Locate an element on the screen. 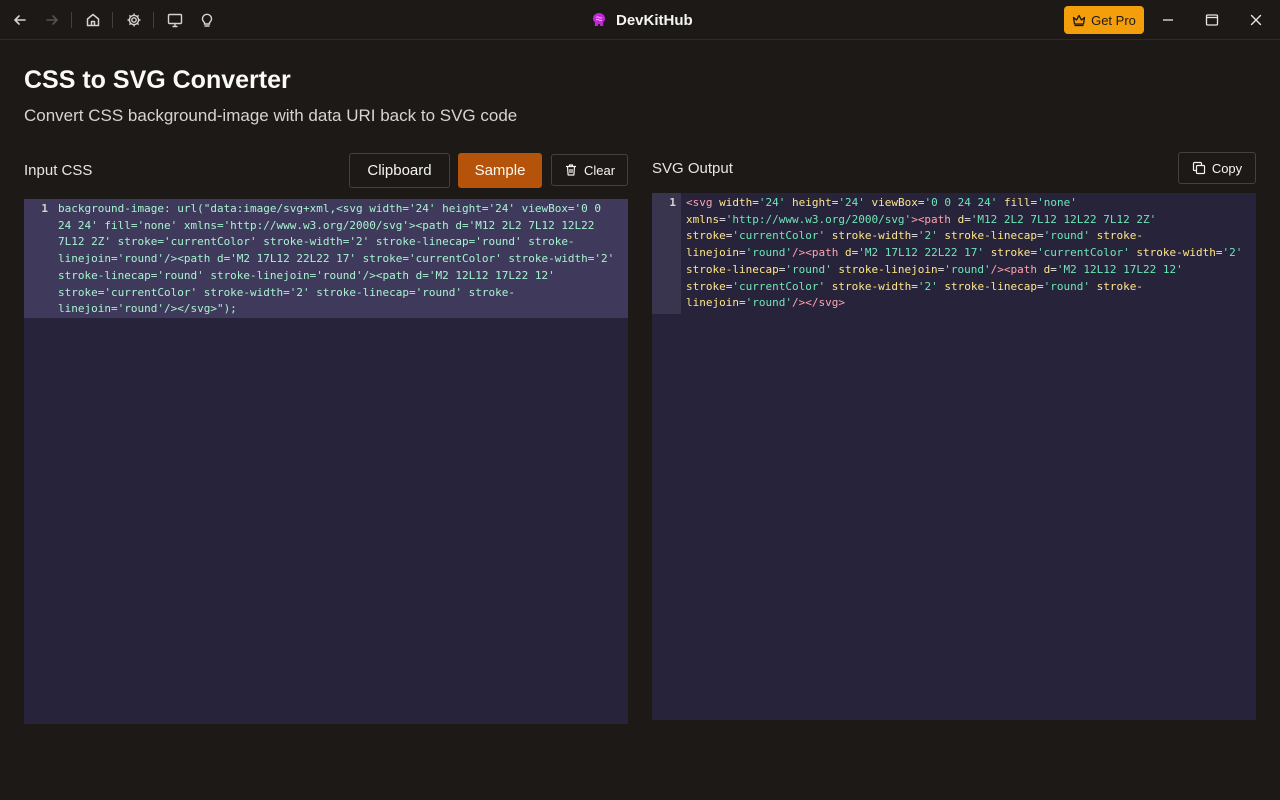 This screenshot has width=1280, height=800. app-title: DevKitHub is located at coordinates (641, 20).